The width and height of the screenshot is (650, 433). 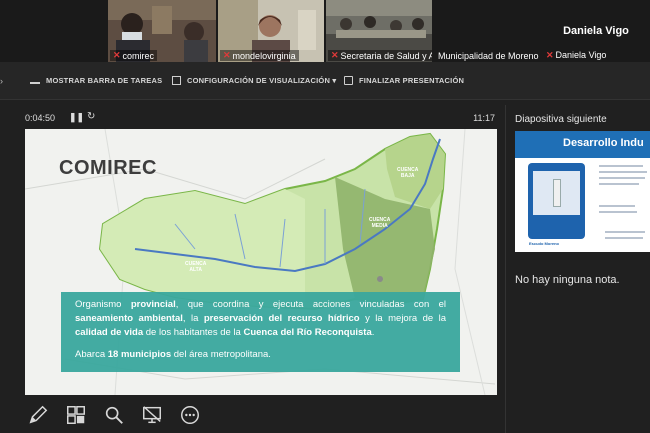 What do you see at coordinates (603, 143) in the screenshot?
I see `next-slide-title: Desarrollo Indu` at bounding box center [603, 143].